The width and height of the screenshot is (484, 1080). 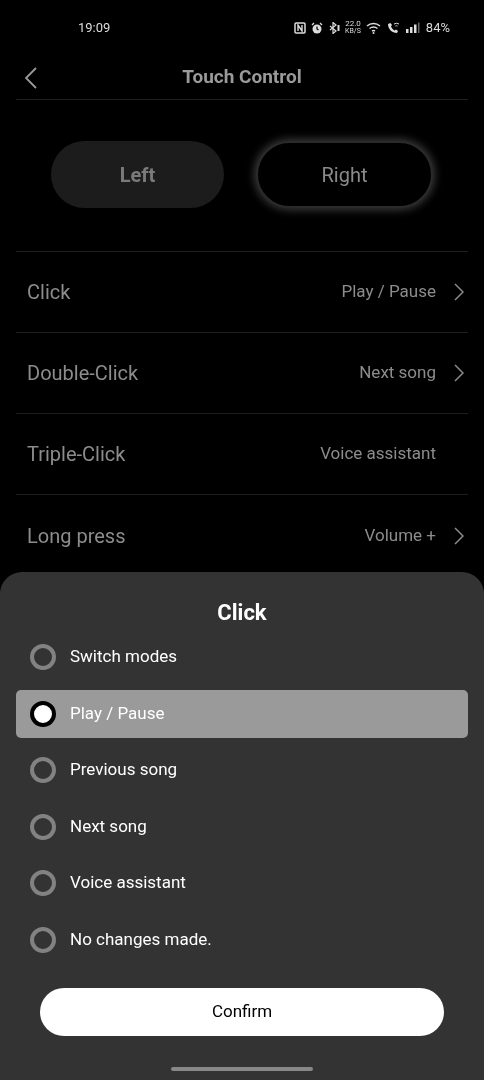 What do you see at coordinates (76, 454) in the screenshot?
I see `setting-label: Triple-Click` at bounding box center [76, 454].